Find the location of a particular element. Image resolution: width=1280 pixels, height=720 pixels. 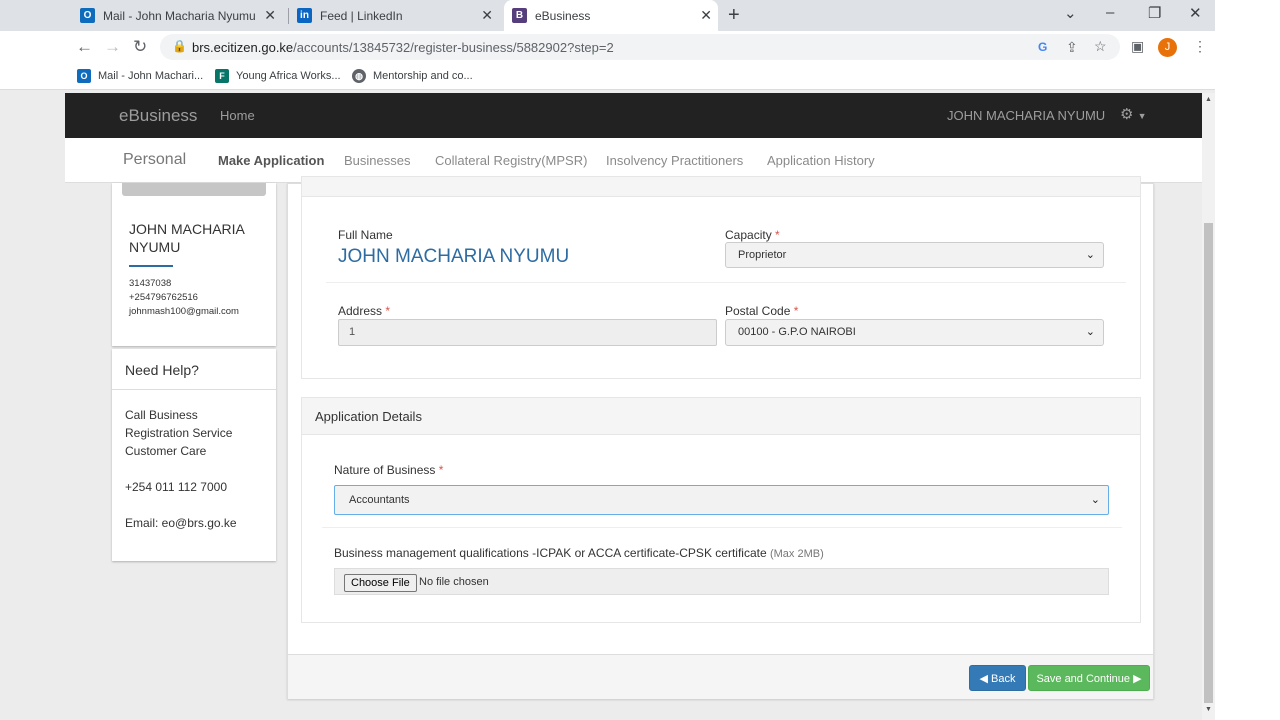

subnav-businesses: Businesses is located at coordinates (377, 160).